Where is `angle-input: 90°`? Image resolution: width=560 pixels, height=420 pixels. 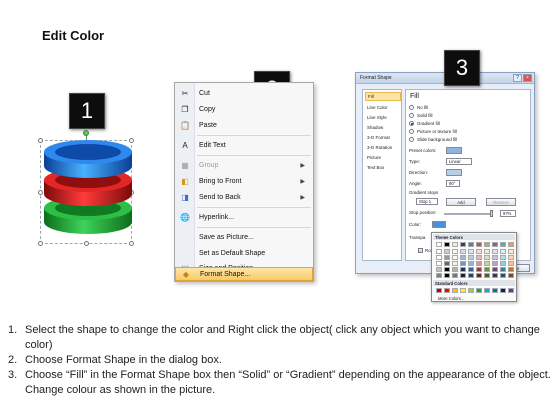 angle-input: 90° is located at coordinates (453, 183).